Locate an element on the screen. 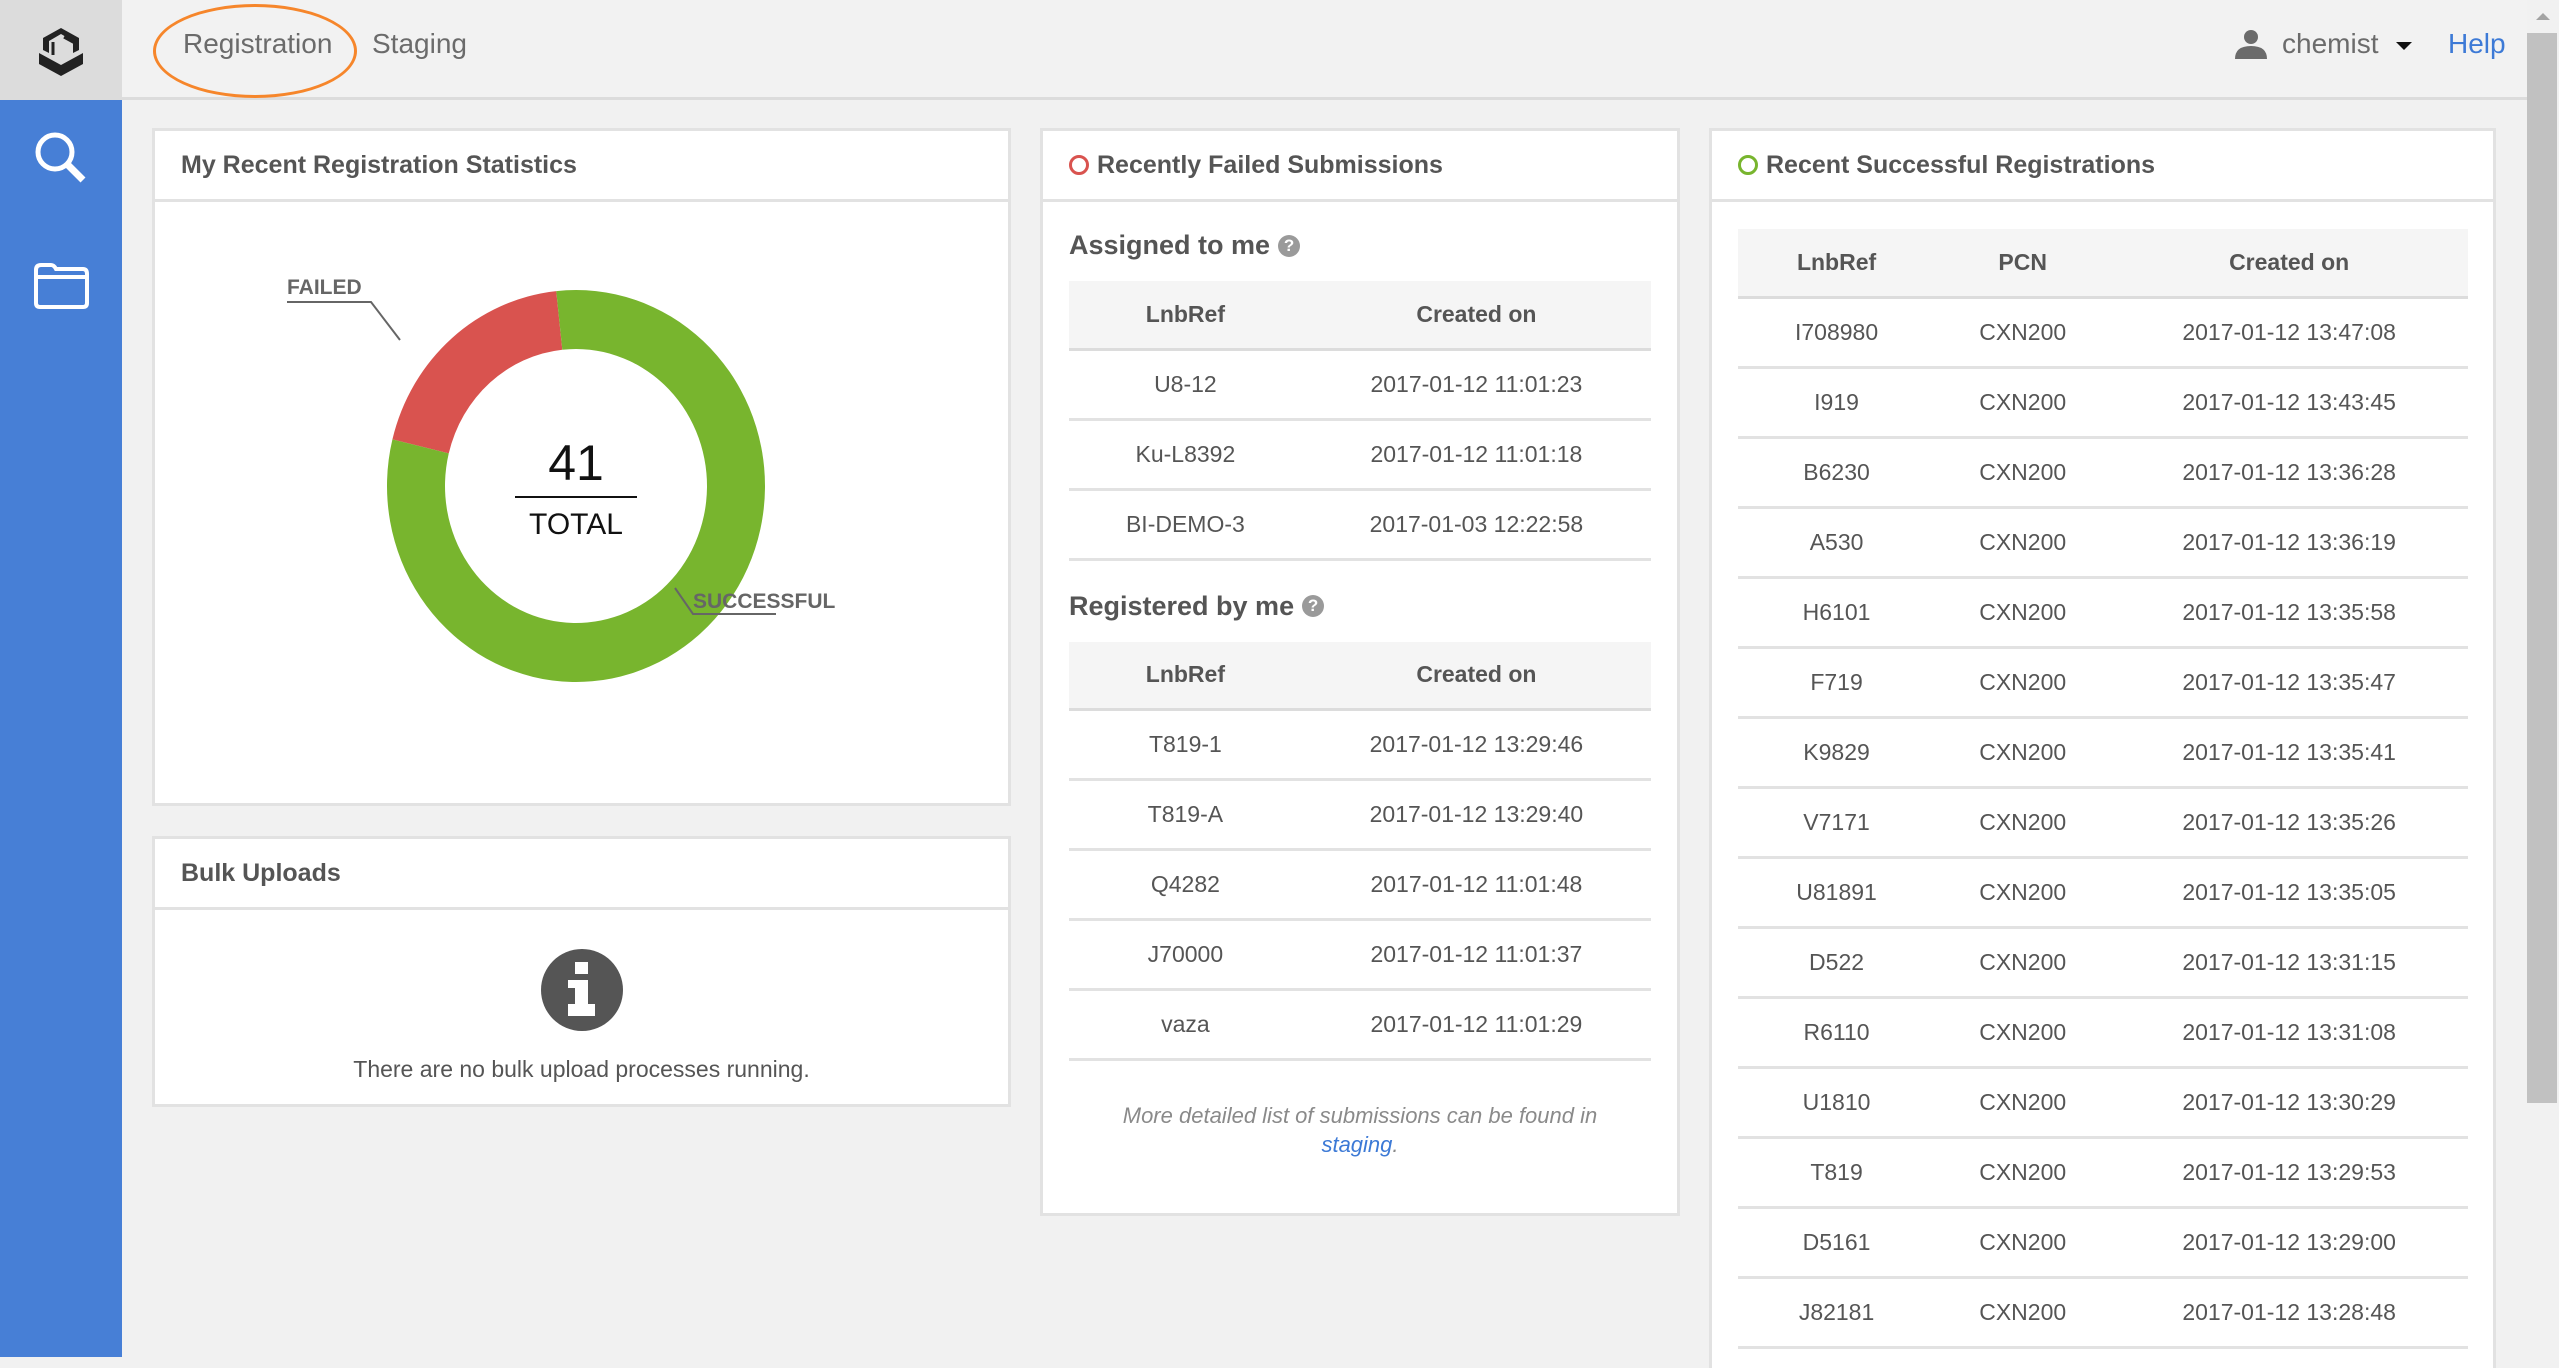 The width and height of the screenshot is (2559, 1368). search-icon is located at coordinates (60, 157).